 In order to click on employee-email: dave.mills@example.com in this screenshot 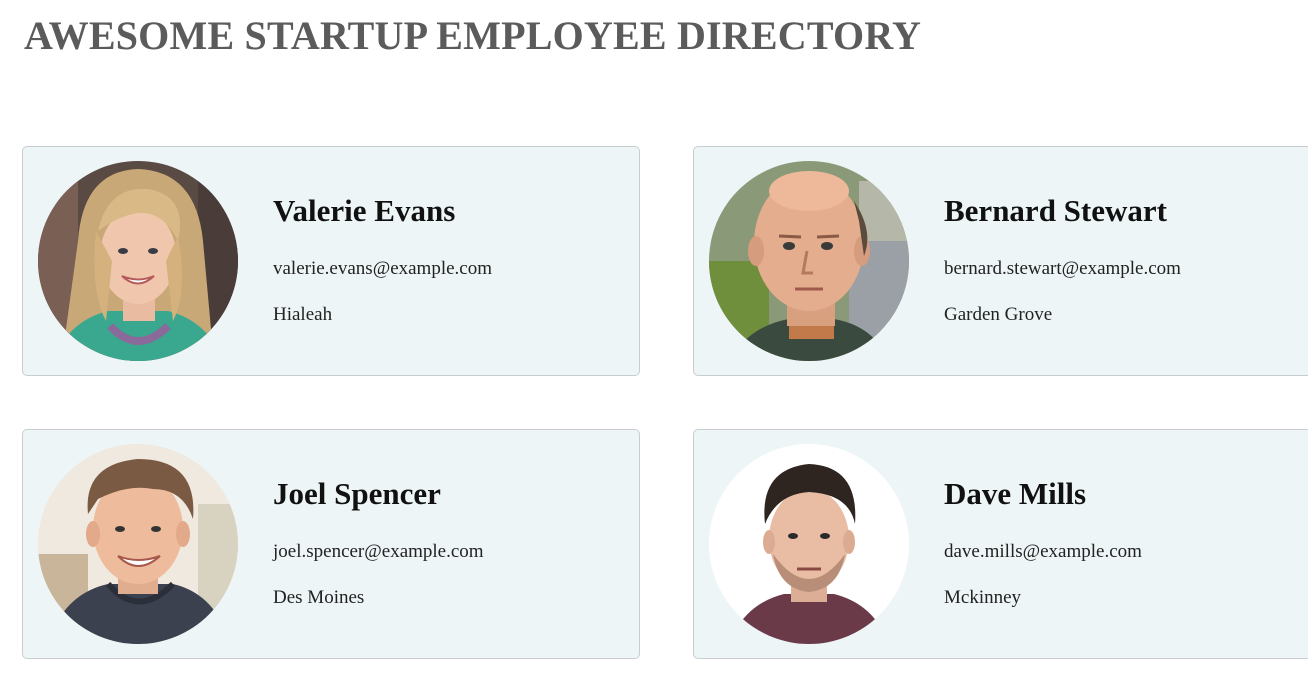, I will do `click(1043, 551)`.